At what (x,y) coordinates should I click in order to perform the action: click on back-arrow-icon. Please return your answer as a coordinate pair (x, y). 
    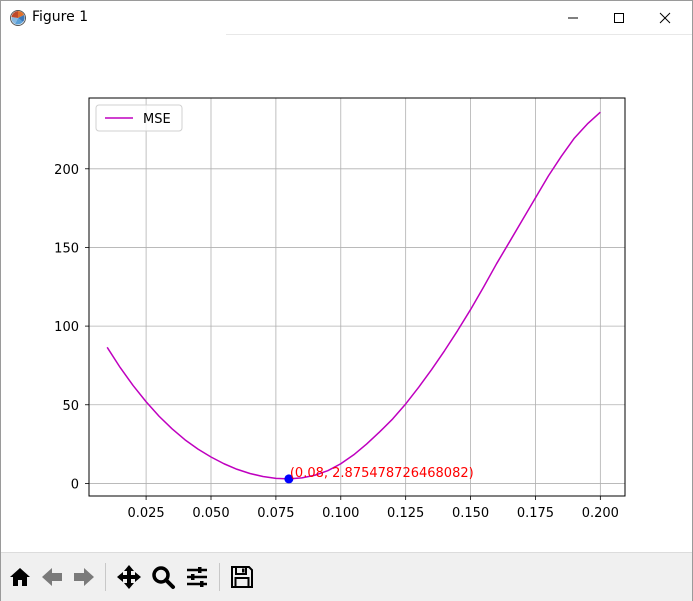
    Looking at the image, I should click on (52, 577).